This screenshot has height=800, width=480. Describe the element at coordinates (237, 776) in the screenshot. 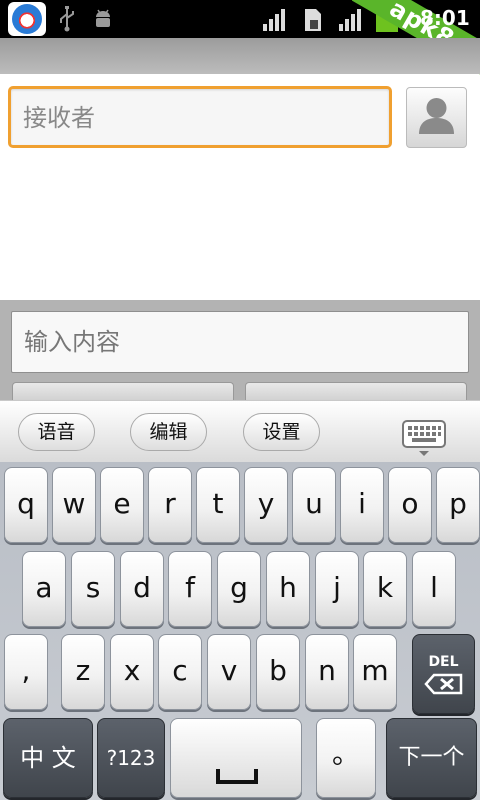

I see `space-icon` at that location.